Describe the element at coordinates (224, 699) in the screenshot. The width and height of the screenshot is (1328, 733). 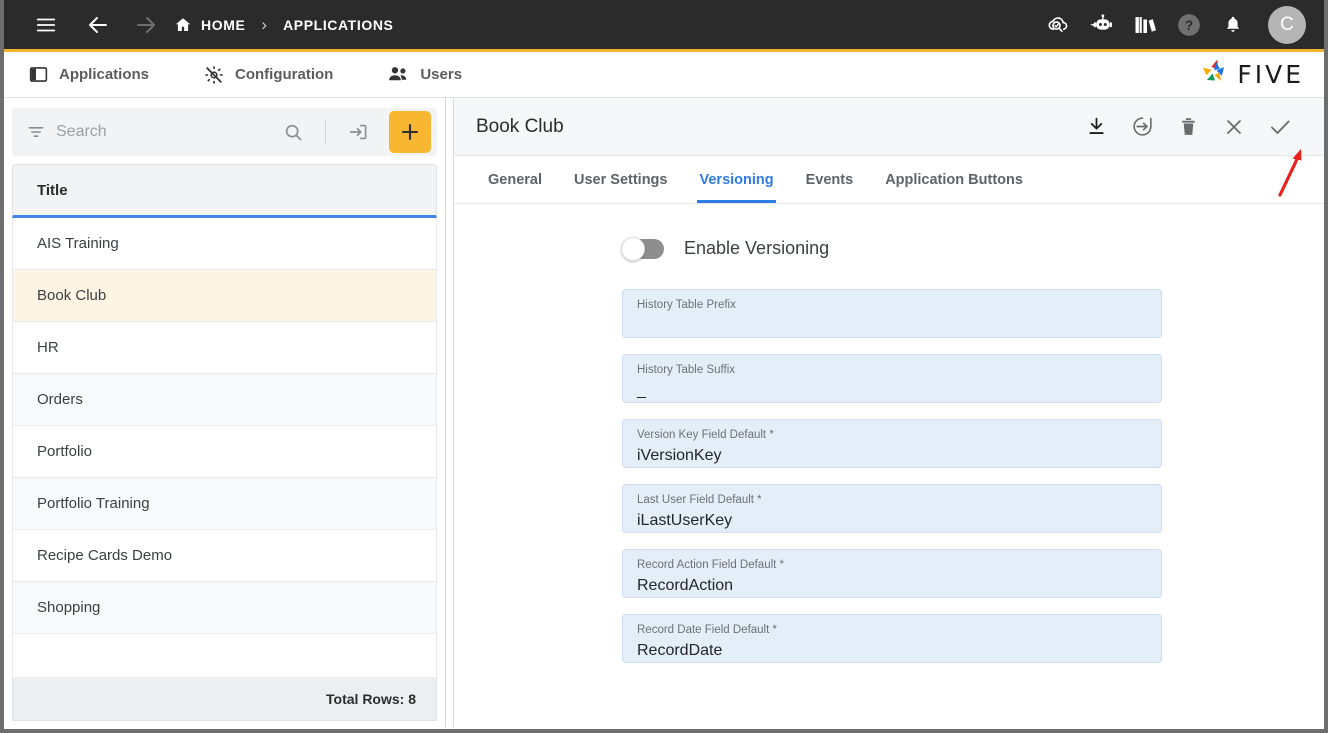
I see `total-rows-label: Total Rows: 8` at that location.